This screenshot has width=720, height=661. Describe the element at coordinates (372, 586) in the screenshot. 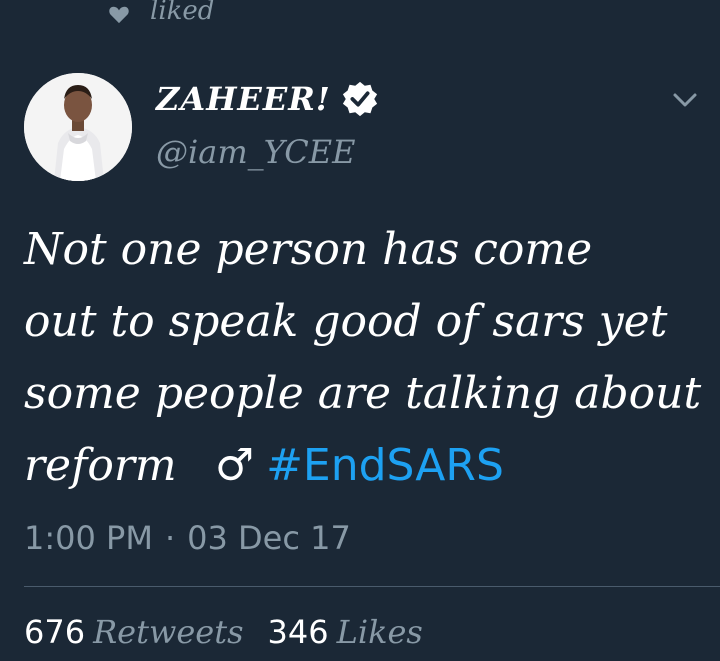

I see `divider` at that location.